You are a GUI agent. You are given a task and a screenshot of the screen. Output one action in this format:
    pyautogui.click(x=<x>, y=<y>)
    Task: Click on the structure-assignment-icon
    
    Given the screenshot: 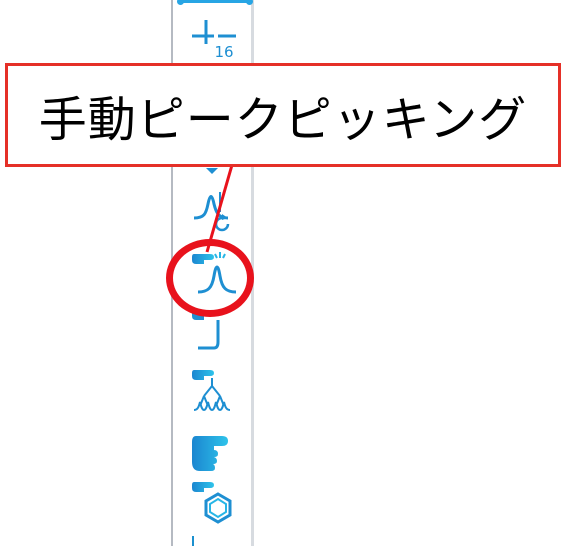 What is the action you would take?
    pyautogui.click(x=212, y=503)
    